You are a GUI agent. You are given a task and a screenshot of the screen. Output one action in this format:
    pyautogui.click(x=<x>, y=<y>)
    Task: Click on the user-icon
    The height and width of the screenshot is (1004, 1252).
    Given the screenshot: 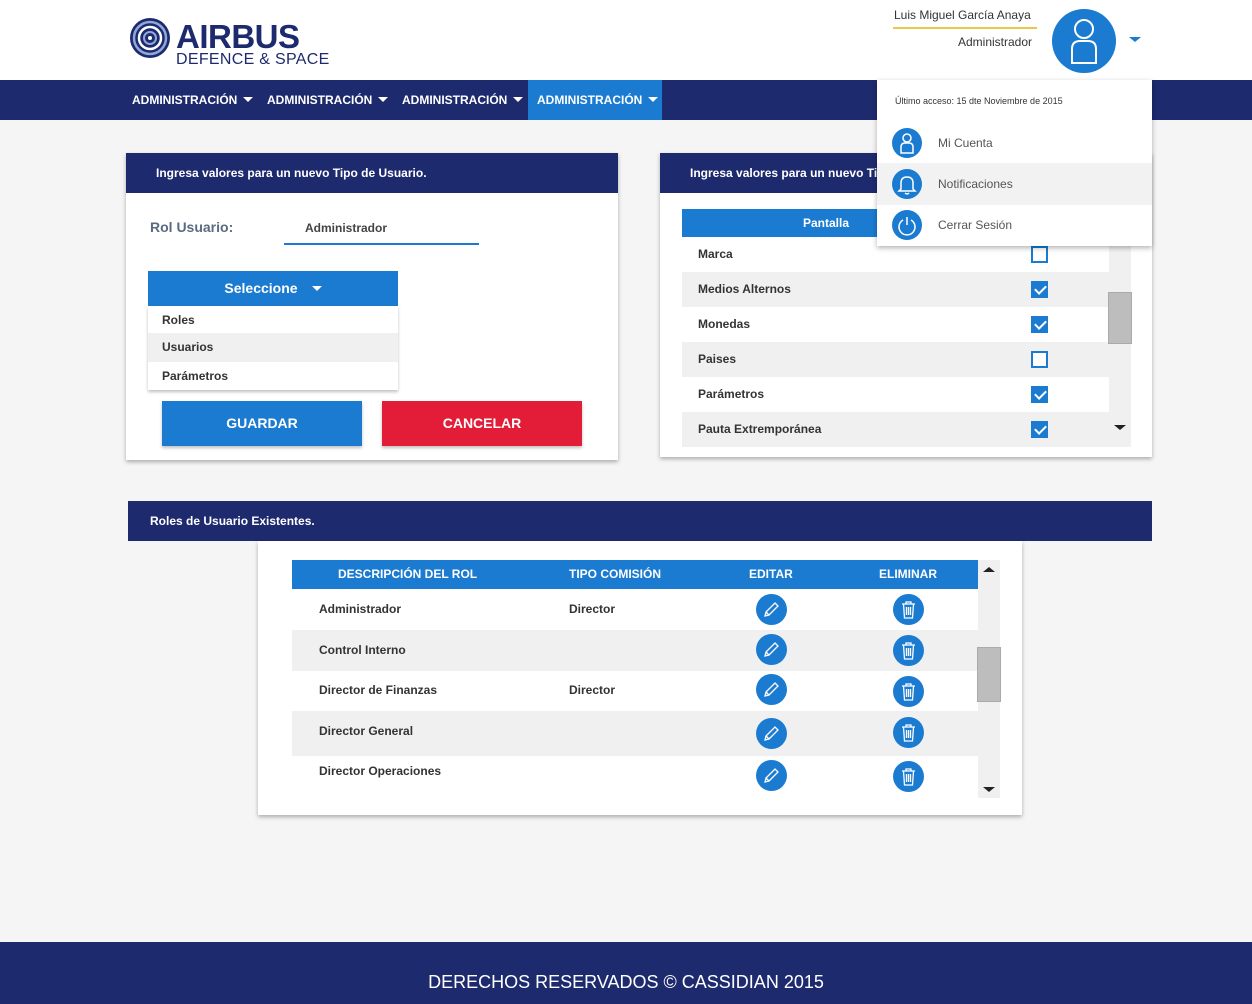 What is the action you would take?
    pyautogui.click(x=907, y=143)
    